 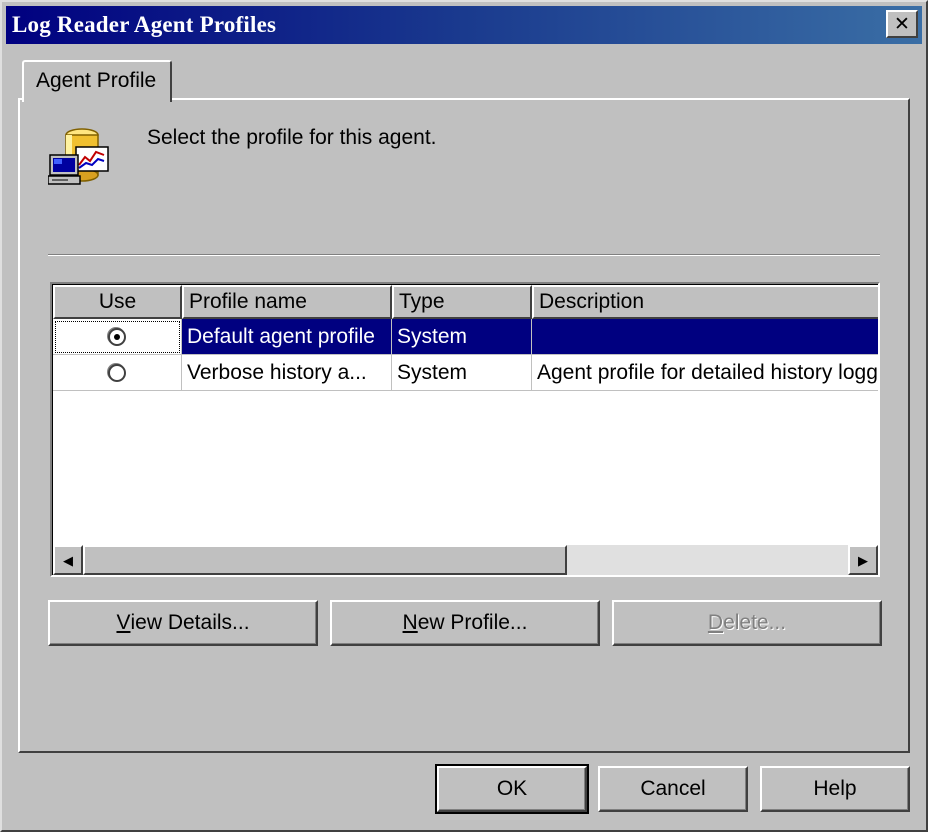 I want to click on tab-agent-profile: Agent Profile, so click(x=97, y=81).